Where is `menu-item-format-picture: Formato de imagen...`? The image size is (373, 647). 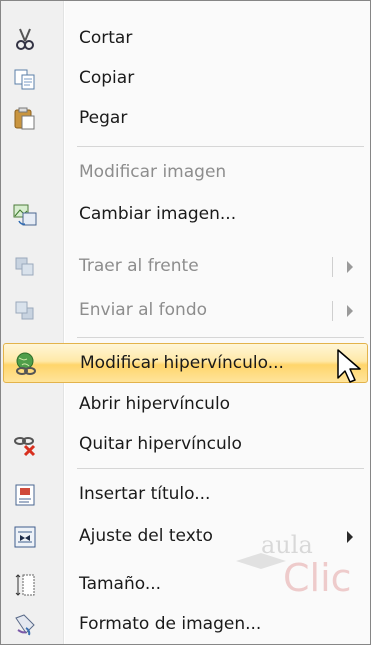 menu-item-format-picture: Formato de imagen... is located at coordinates (185, 624).